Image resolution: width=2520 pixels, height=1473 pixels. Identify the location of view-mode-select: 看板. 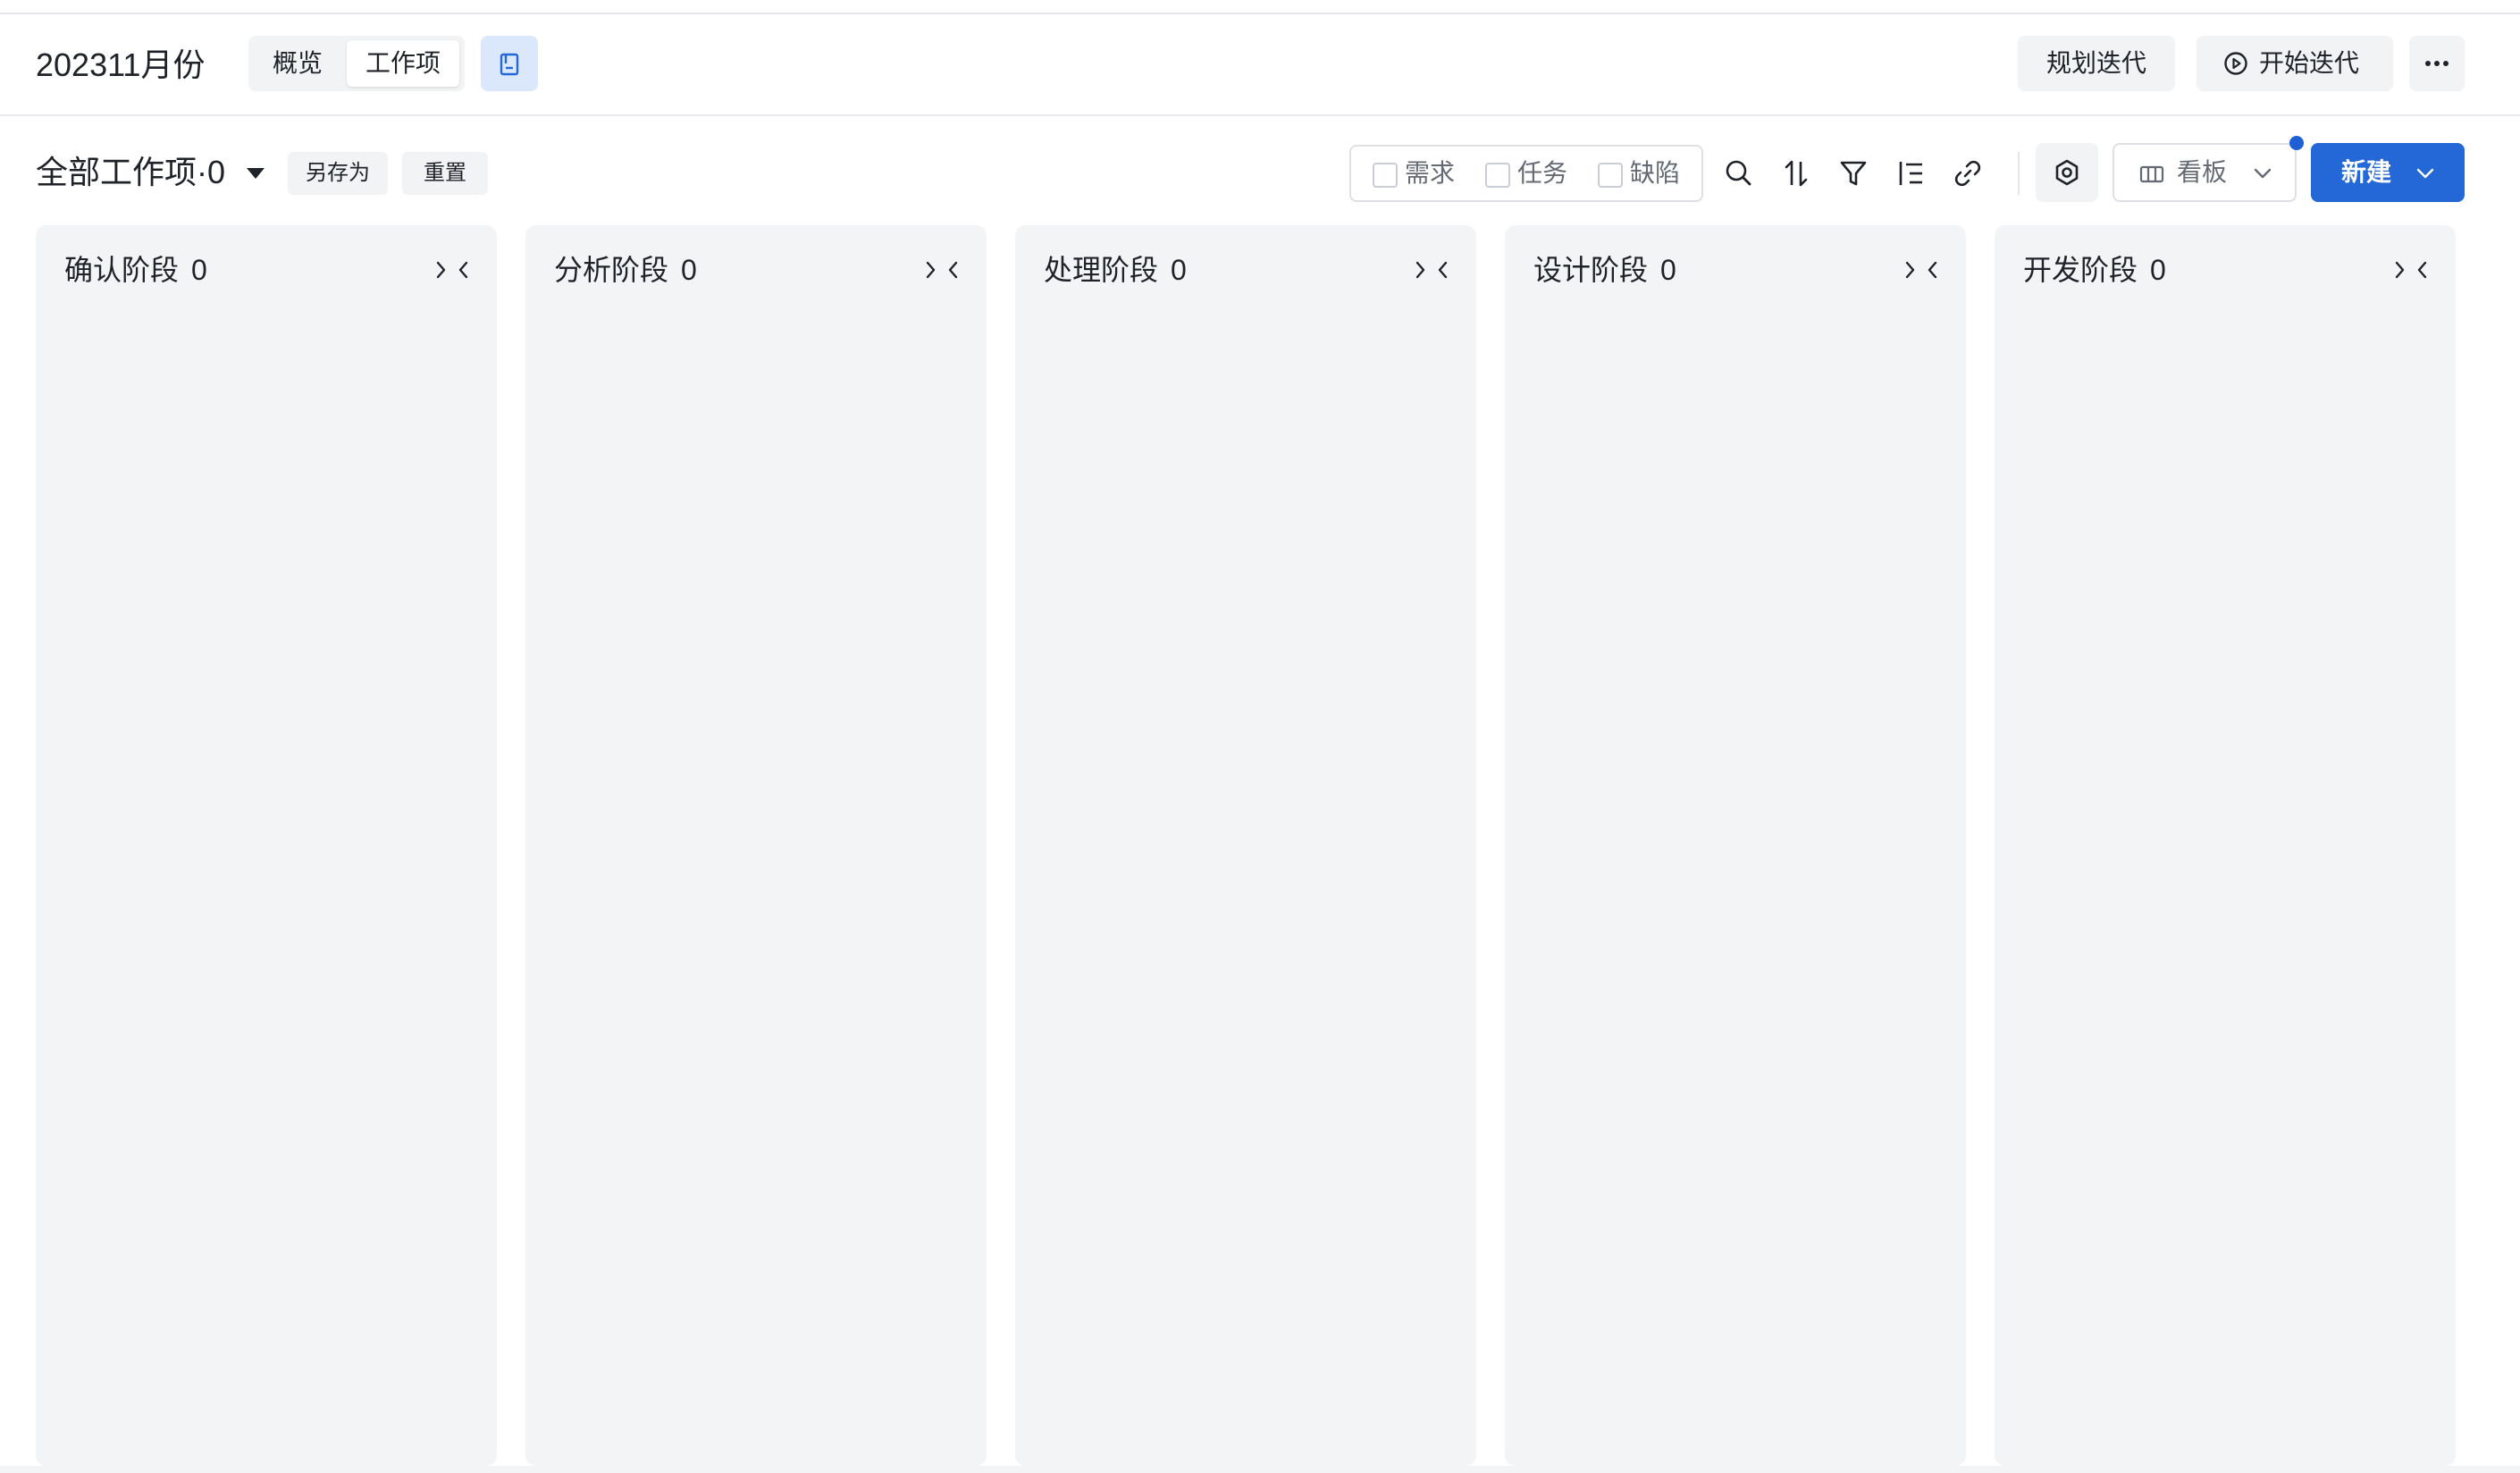
(2205, 172).